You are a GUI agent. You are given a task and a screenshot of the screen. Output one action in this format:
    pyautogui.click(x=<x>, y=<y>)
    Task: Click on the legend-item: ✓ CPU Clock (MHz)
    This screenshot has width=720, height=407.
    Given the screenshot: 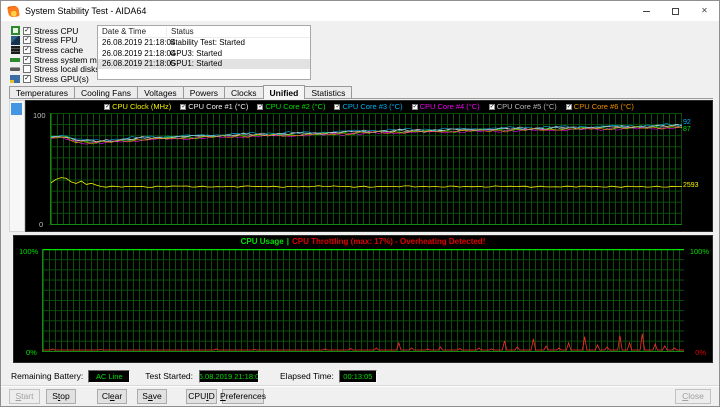 What is the action you would take?
    pyautogui.click(x=137, y=106)
    